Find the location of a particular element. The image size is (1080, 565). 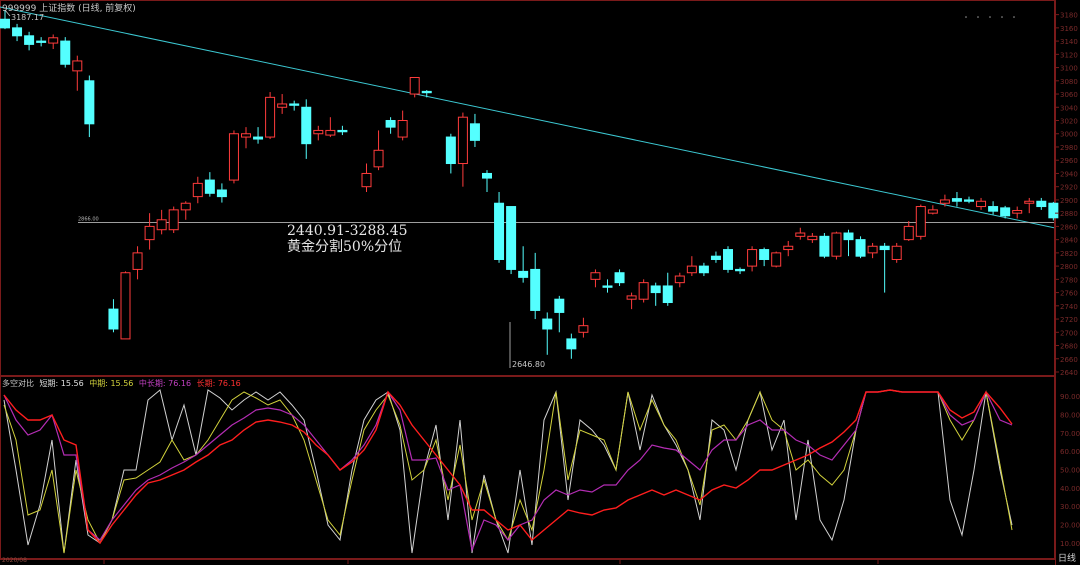

price-axis-label: 2980 is located at coordinates (1069, 148).